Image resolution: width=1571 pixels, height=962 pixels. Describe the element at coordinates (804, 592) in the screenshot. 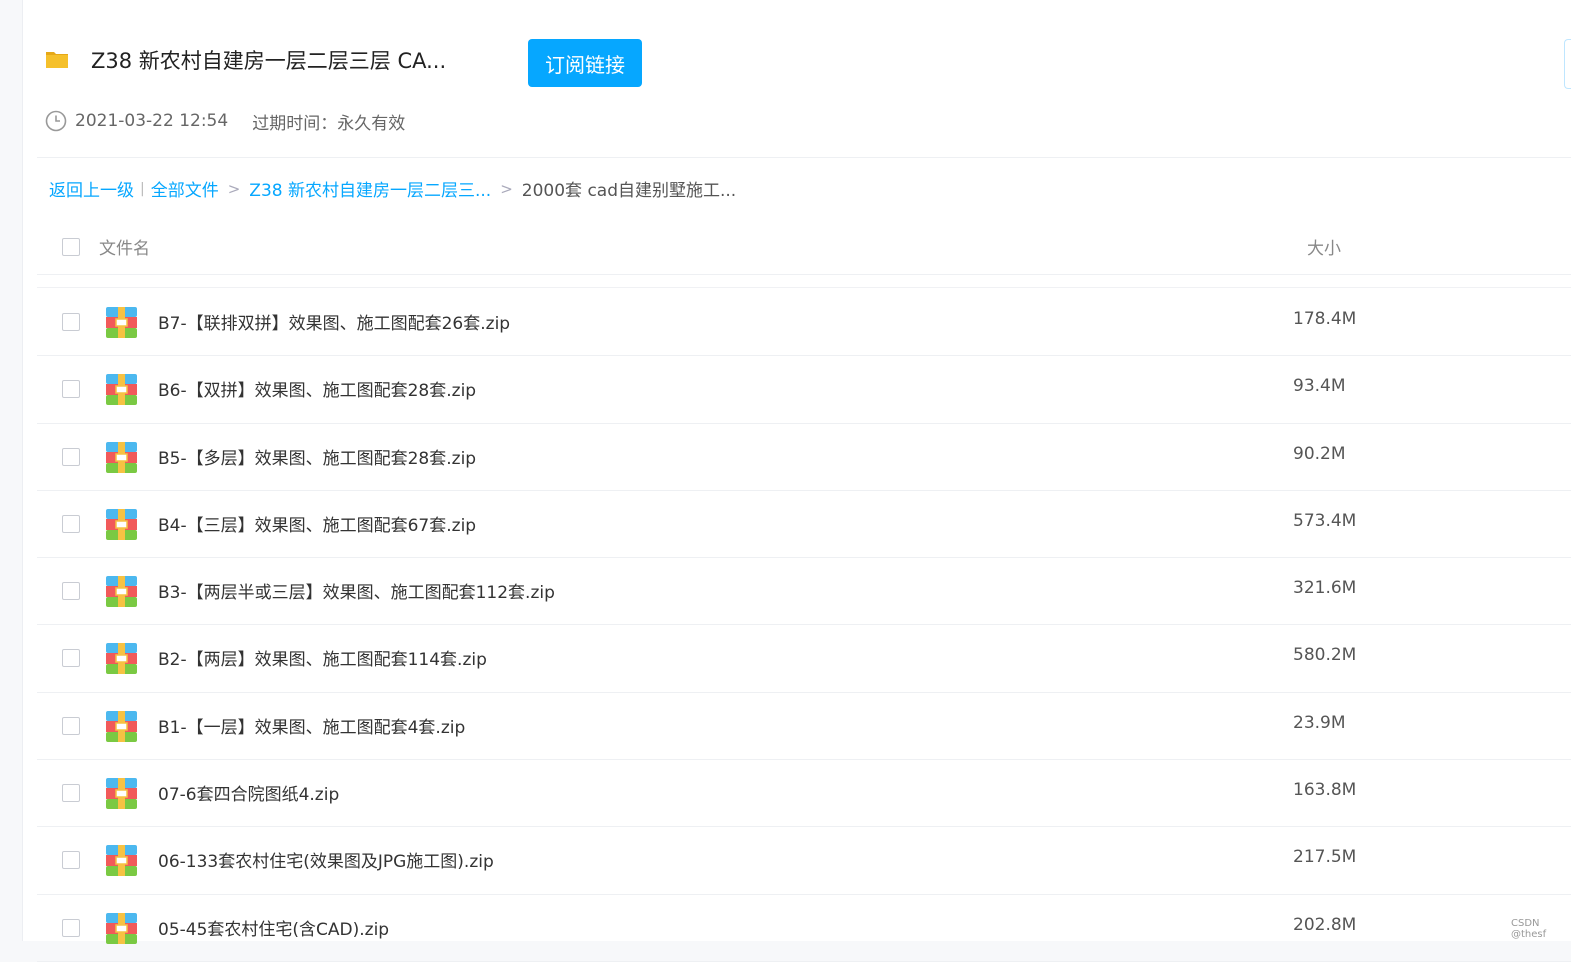

I see `file-row: B3-【两层半或三层】效果图、施工图配套112套.zip 321.6M` at that location.